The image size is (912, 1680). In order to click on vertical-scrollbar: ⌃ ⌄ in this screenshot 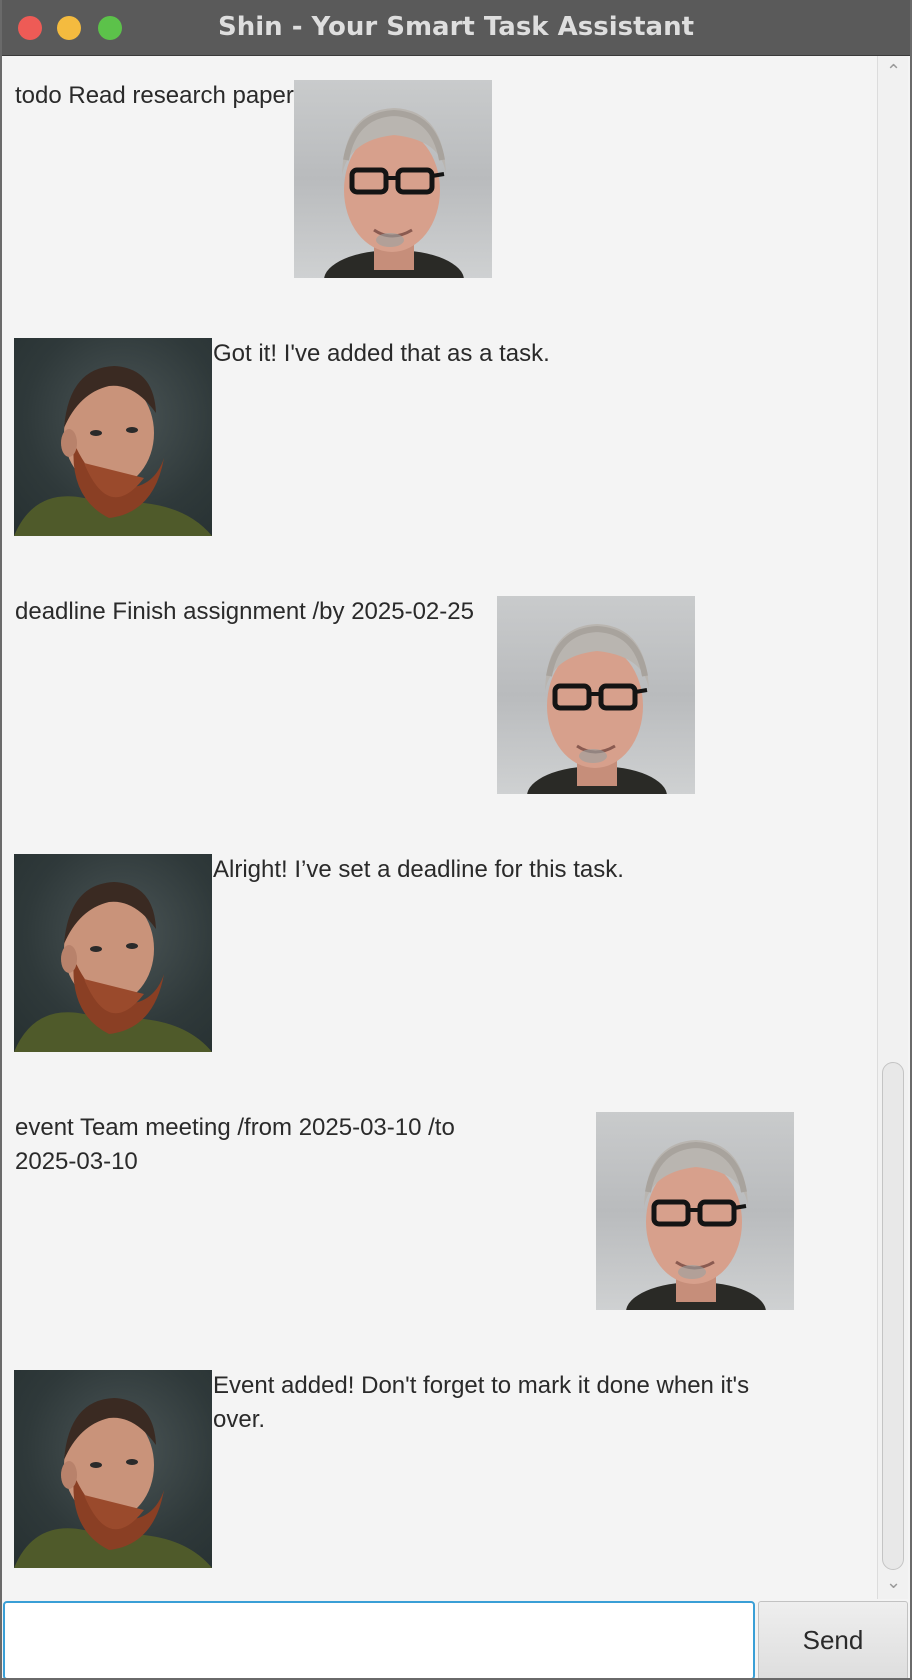, I will do `click(892, 827)`.